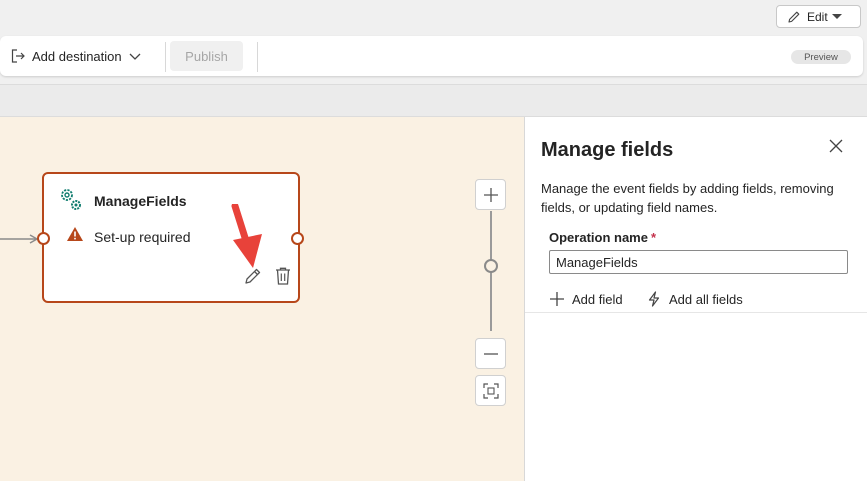 Image resolution: width=867 pixels, height=481 pixels. Describe the element at coordinates (597, 299) in the screenshot. I see `add-field-label: Add field` at that location.